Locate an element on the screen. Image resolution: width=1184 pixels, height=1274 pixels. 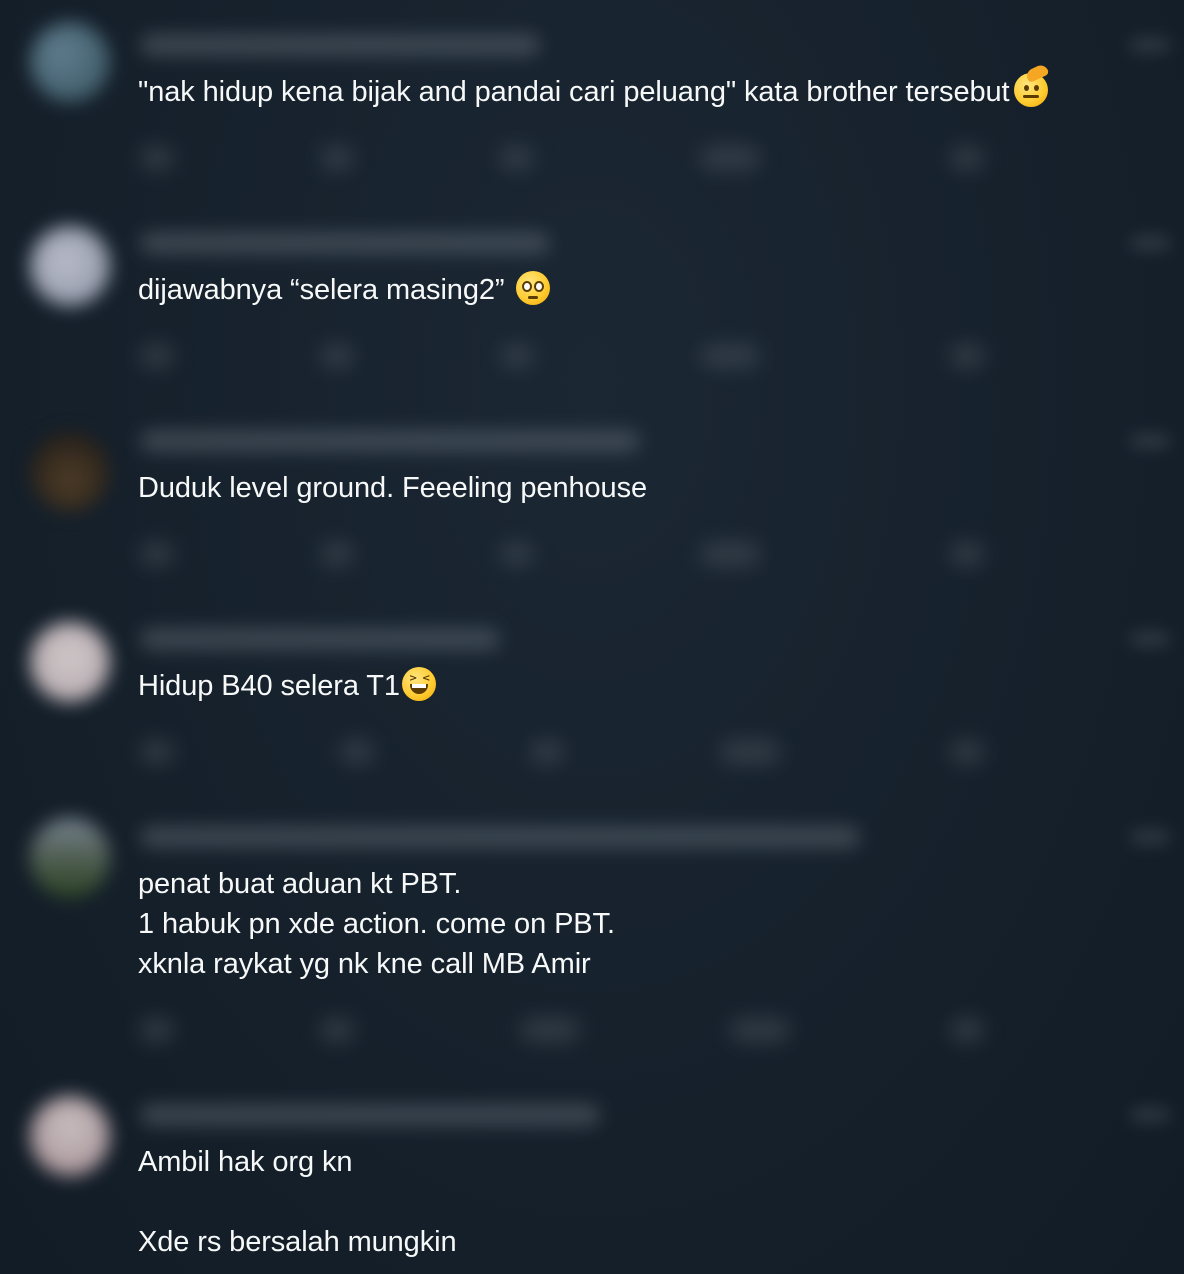
reply-text: Hidup B40 selera T1 > < is located at coordinates (287, 686).